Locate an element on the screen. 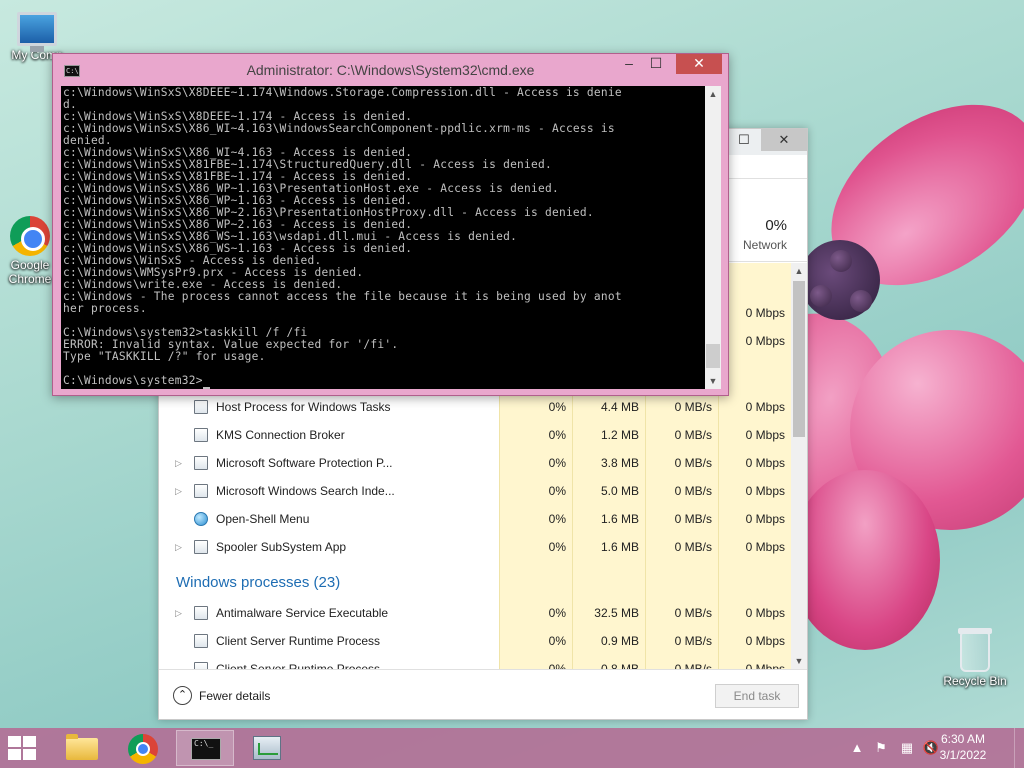 The image size is (1024, 768). windows-logo-icon is located at coordinates (14, 741).